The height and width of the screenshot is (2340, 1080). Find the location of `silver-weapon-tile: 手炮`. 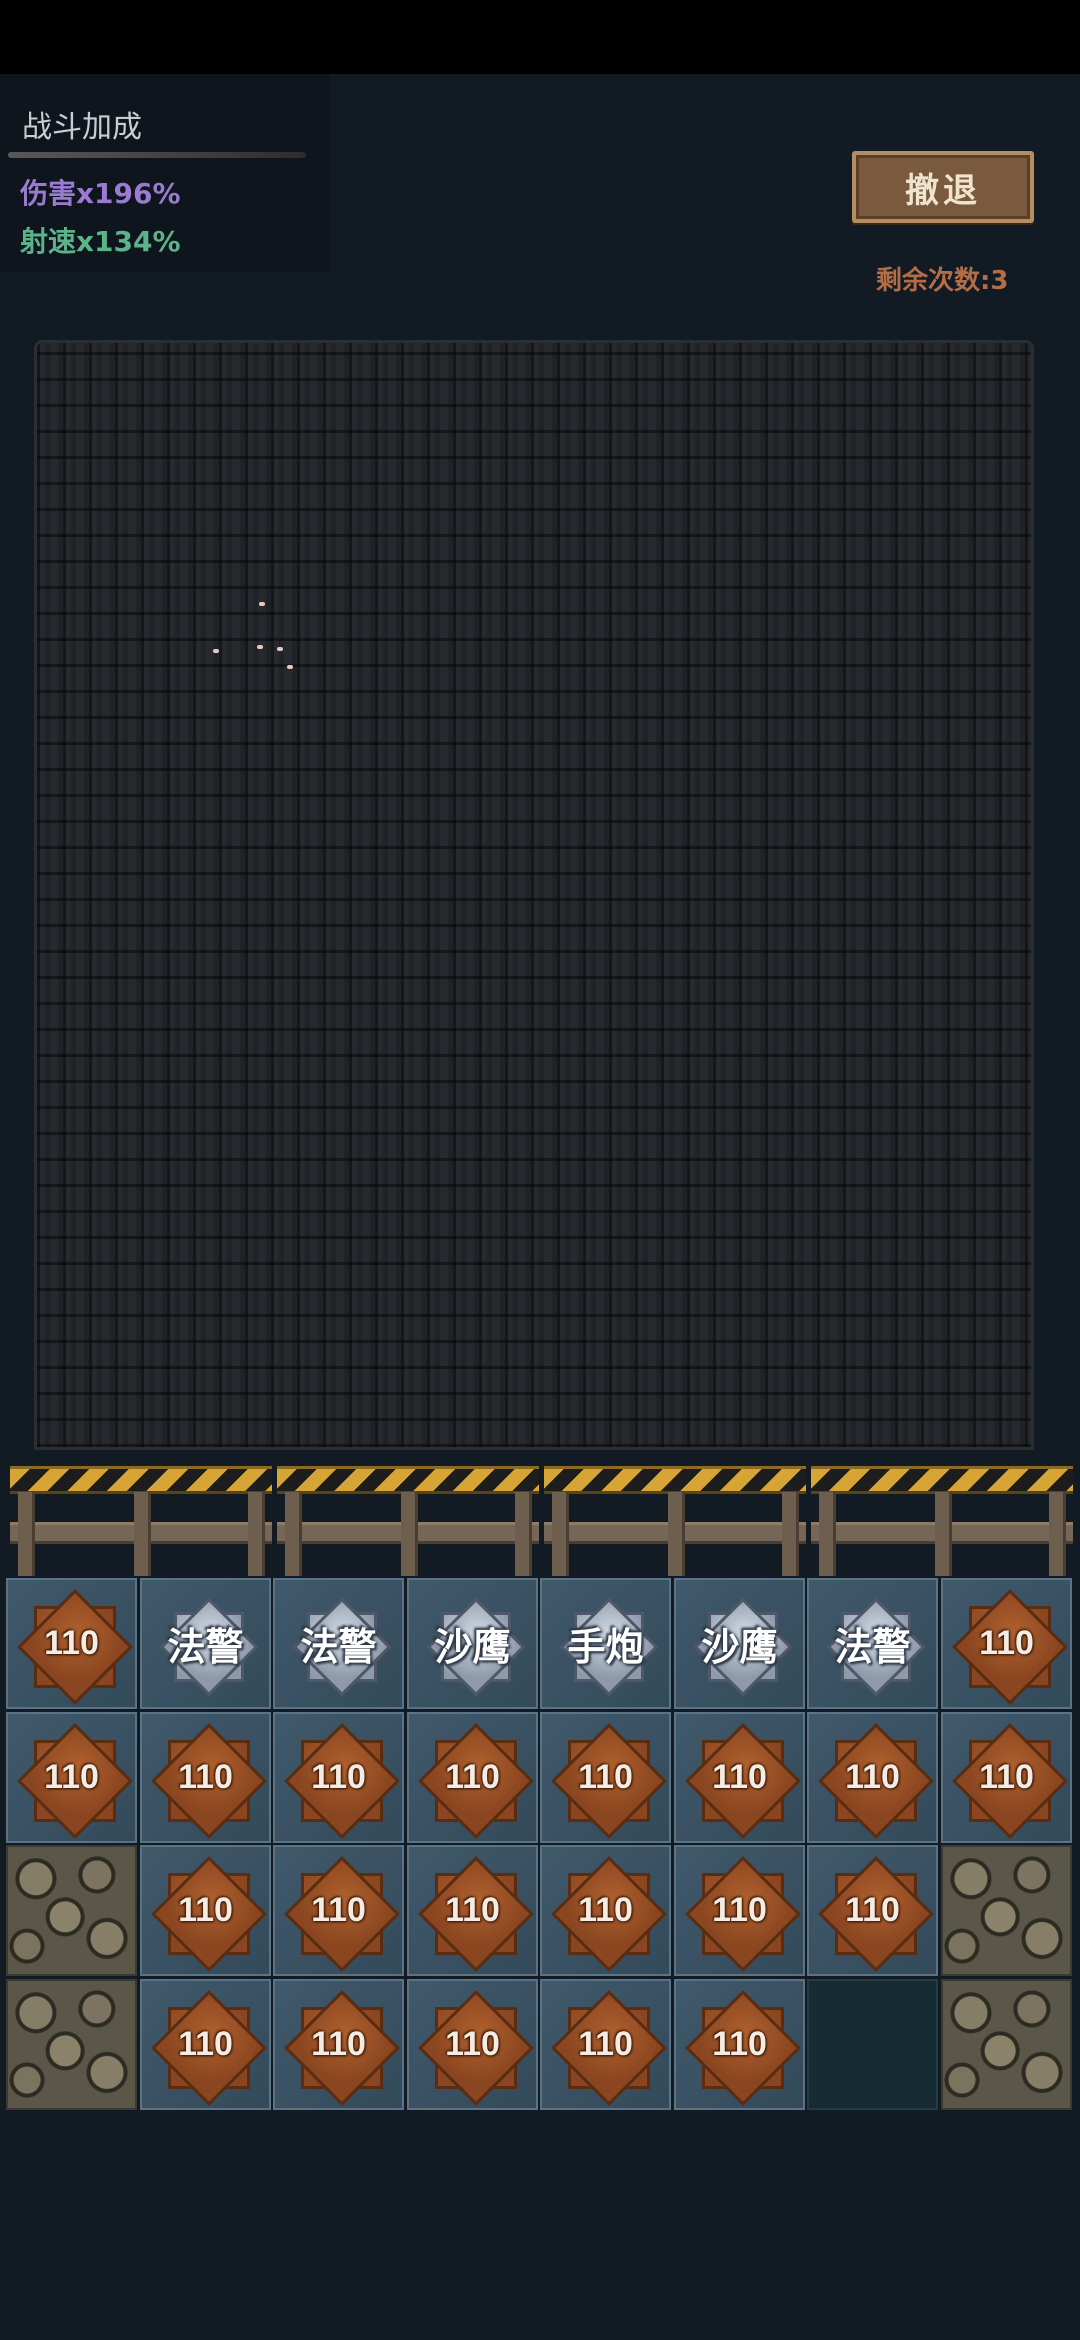

silver-weapon-tile: 手炮 is located at coordinates (606, 1644).